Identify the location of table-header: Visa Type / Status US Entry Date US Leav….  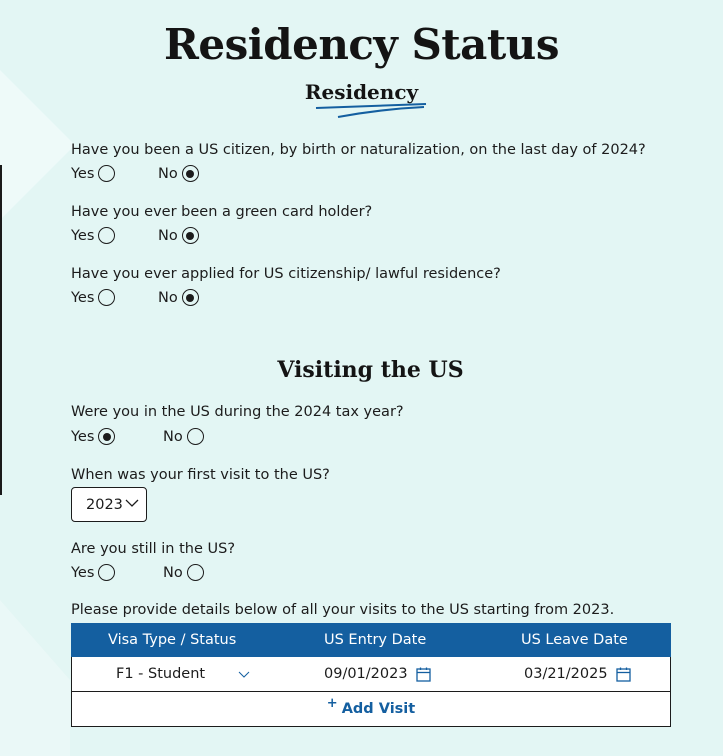
(371, 640).